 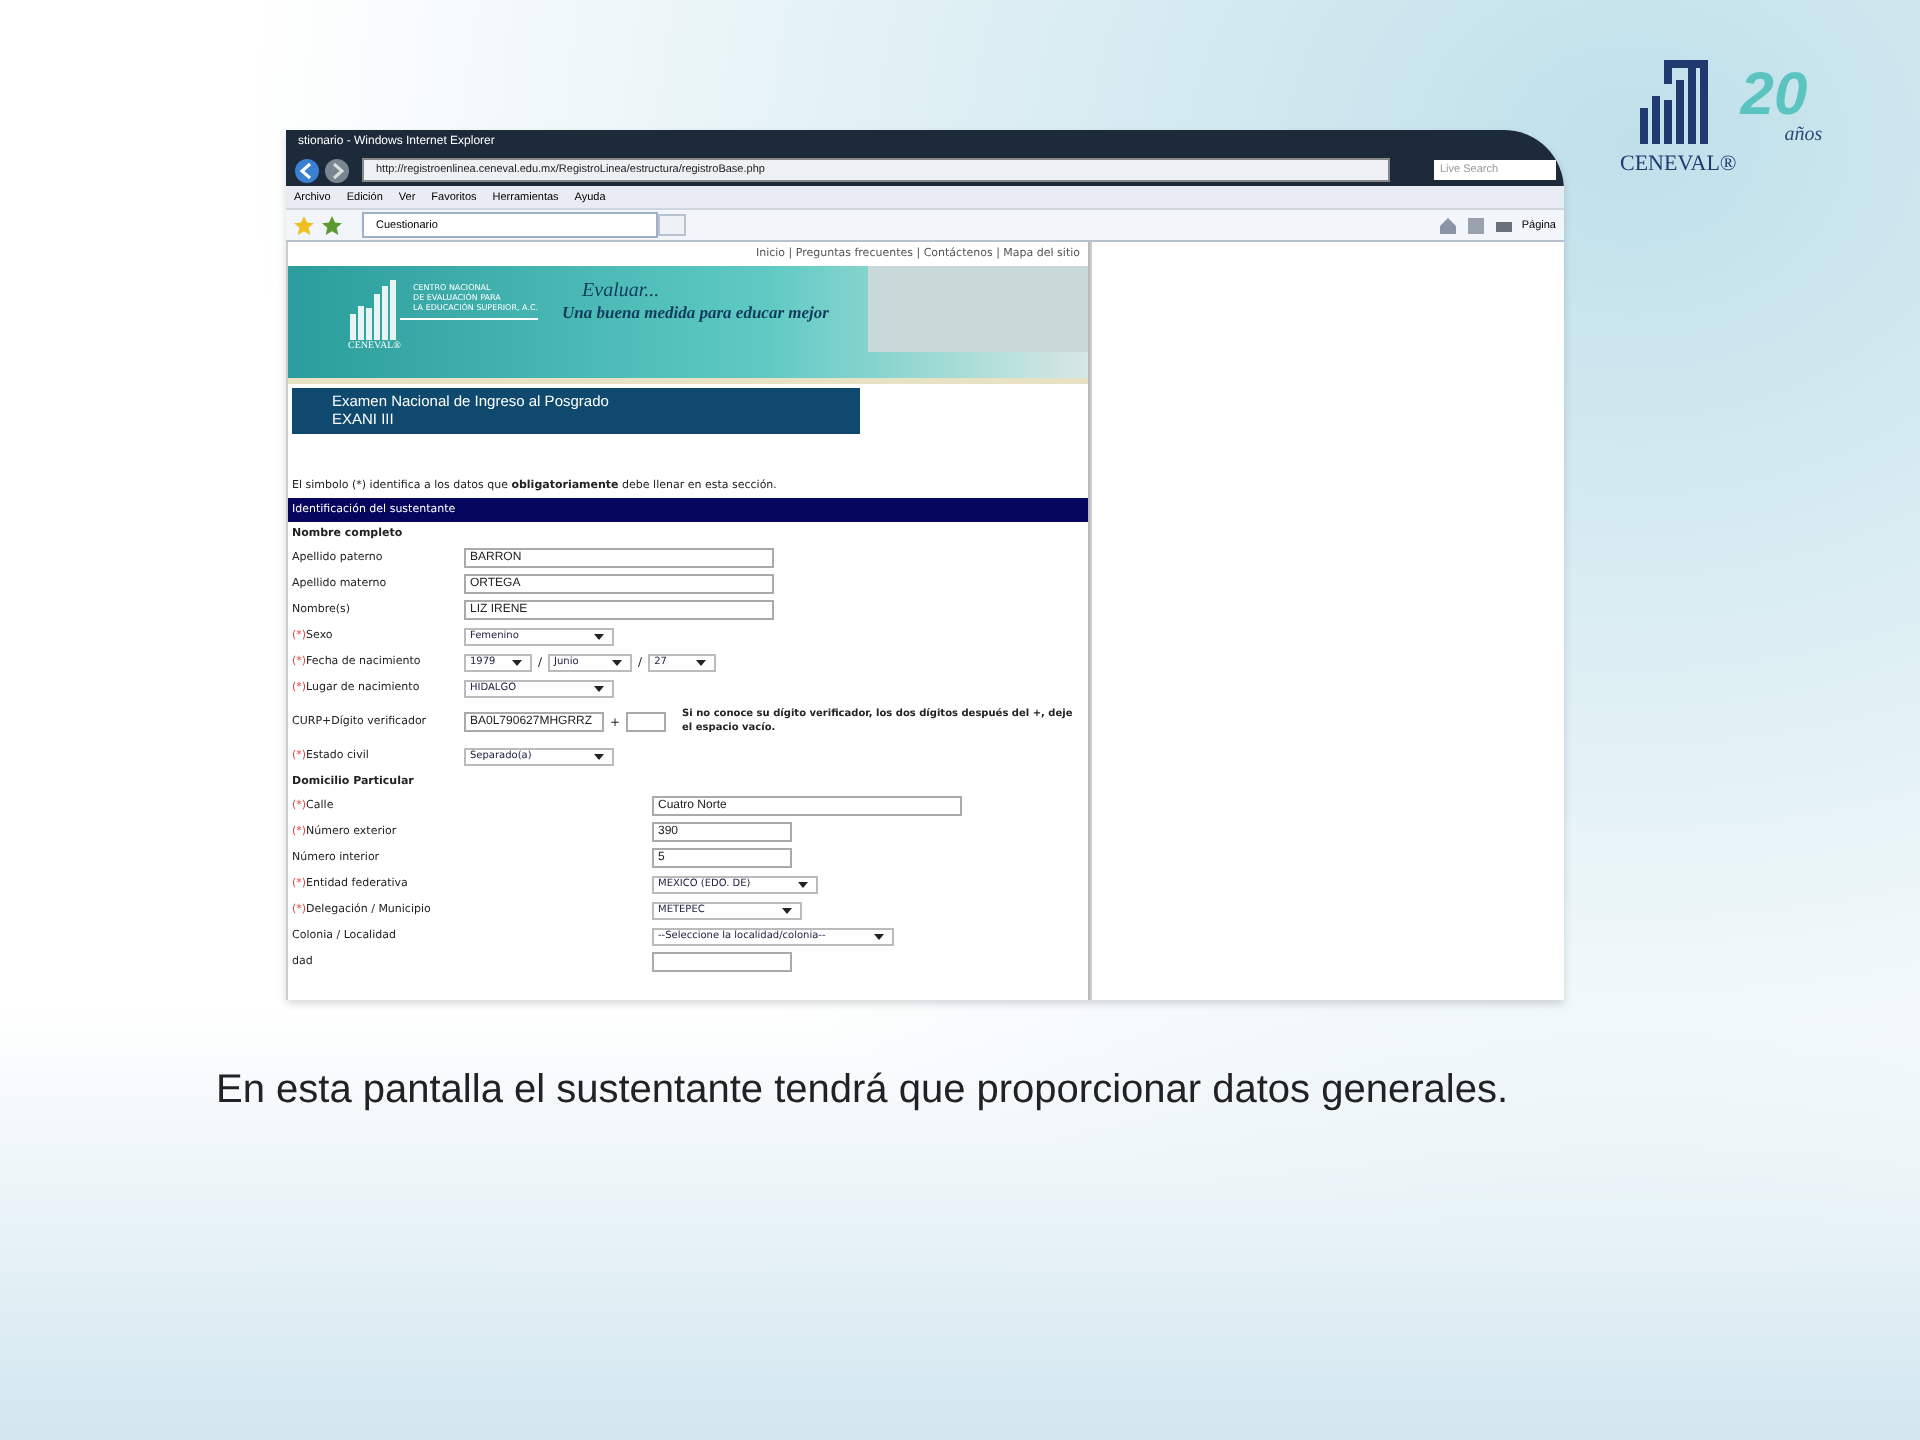 I want to click on new-tab-button, so click(x=672, y=225).